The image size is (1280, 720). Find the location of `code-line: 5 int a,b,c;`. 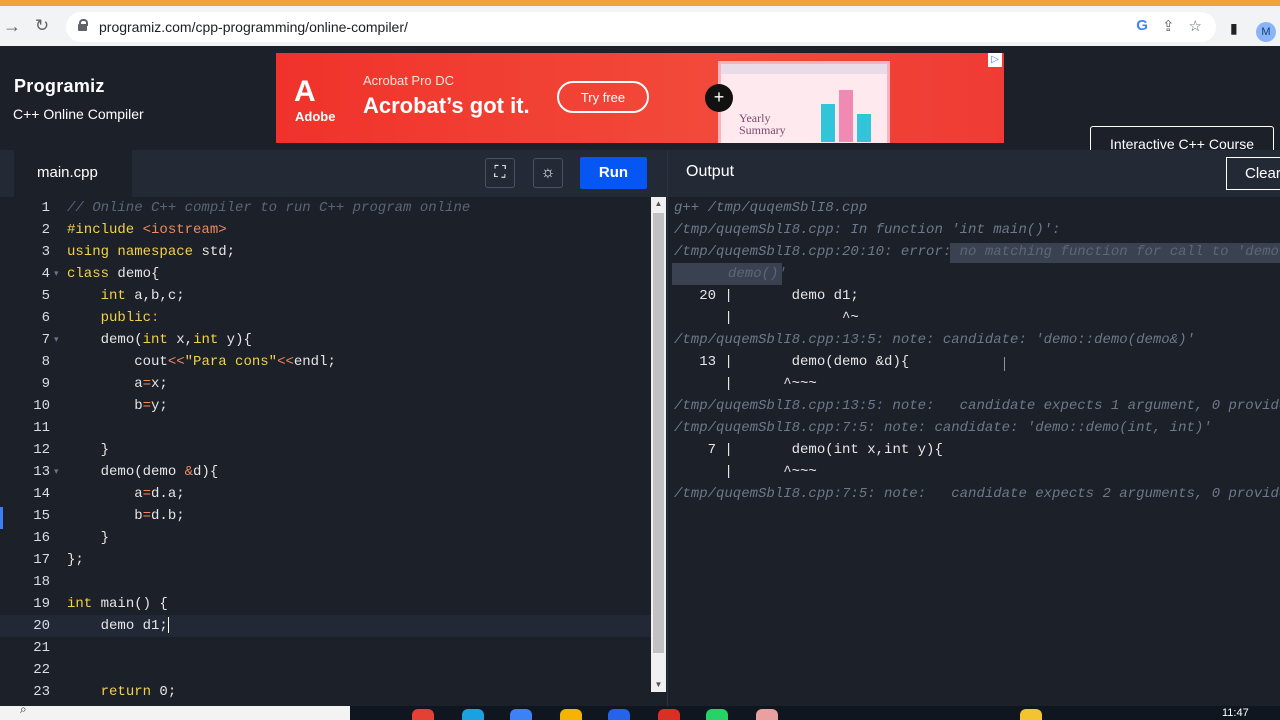

code-line: 5 int a,b,c; is located at coordinates (325, 296).